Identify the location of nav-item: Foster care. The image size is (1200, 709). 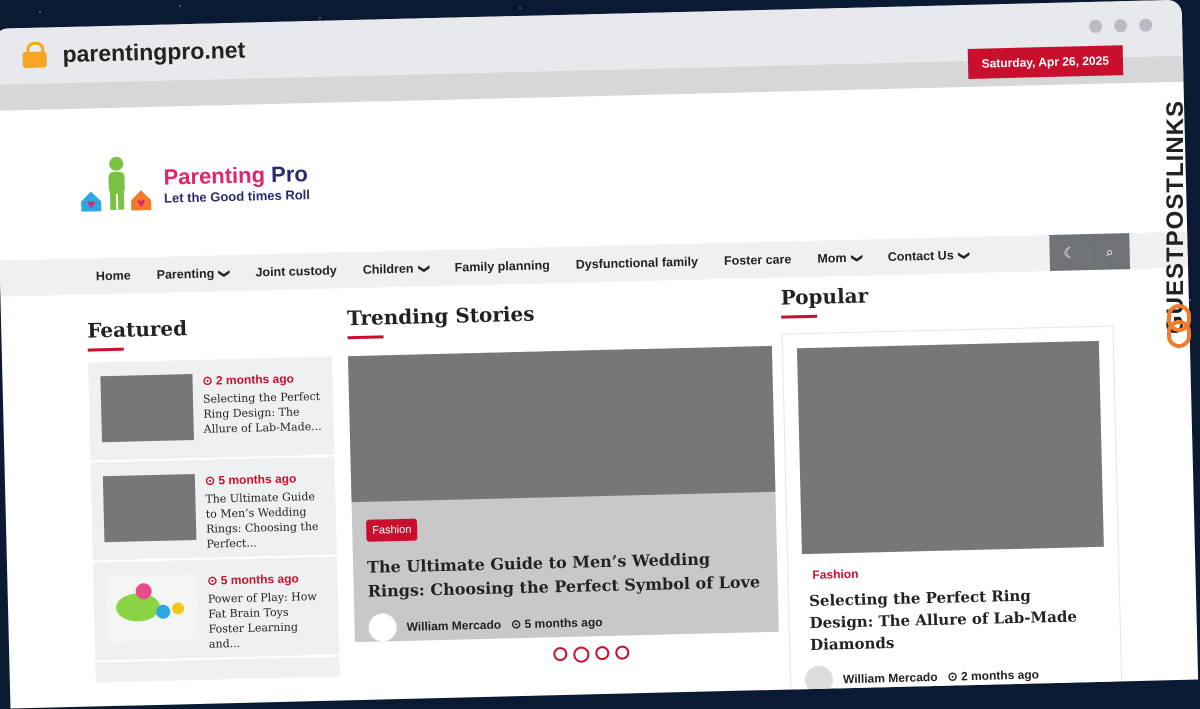
(758, 260).